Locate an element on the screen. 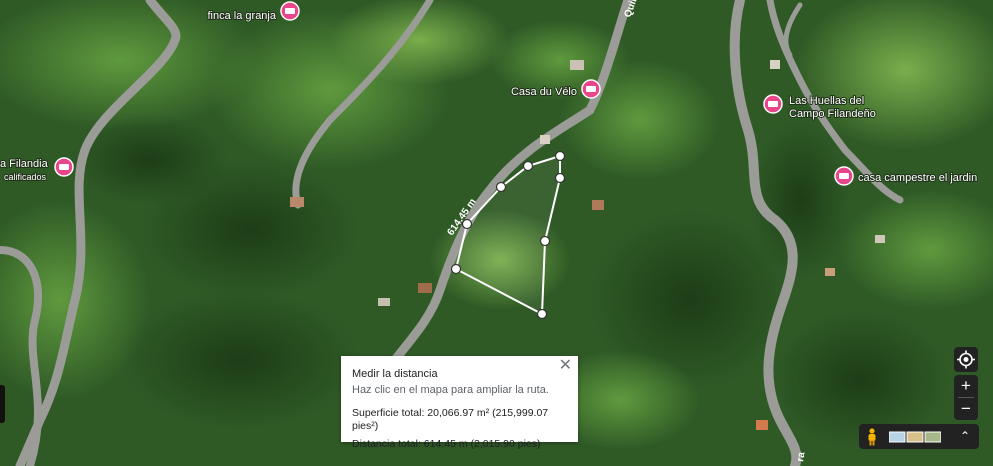  poi-label: a Filandia is located at coordinates (24, 164).